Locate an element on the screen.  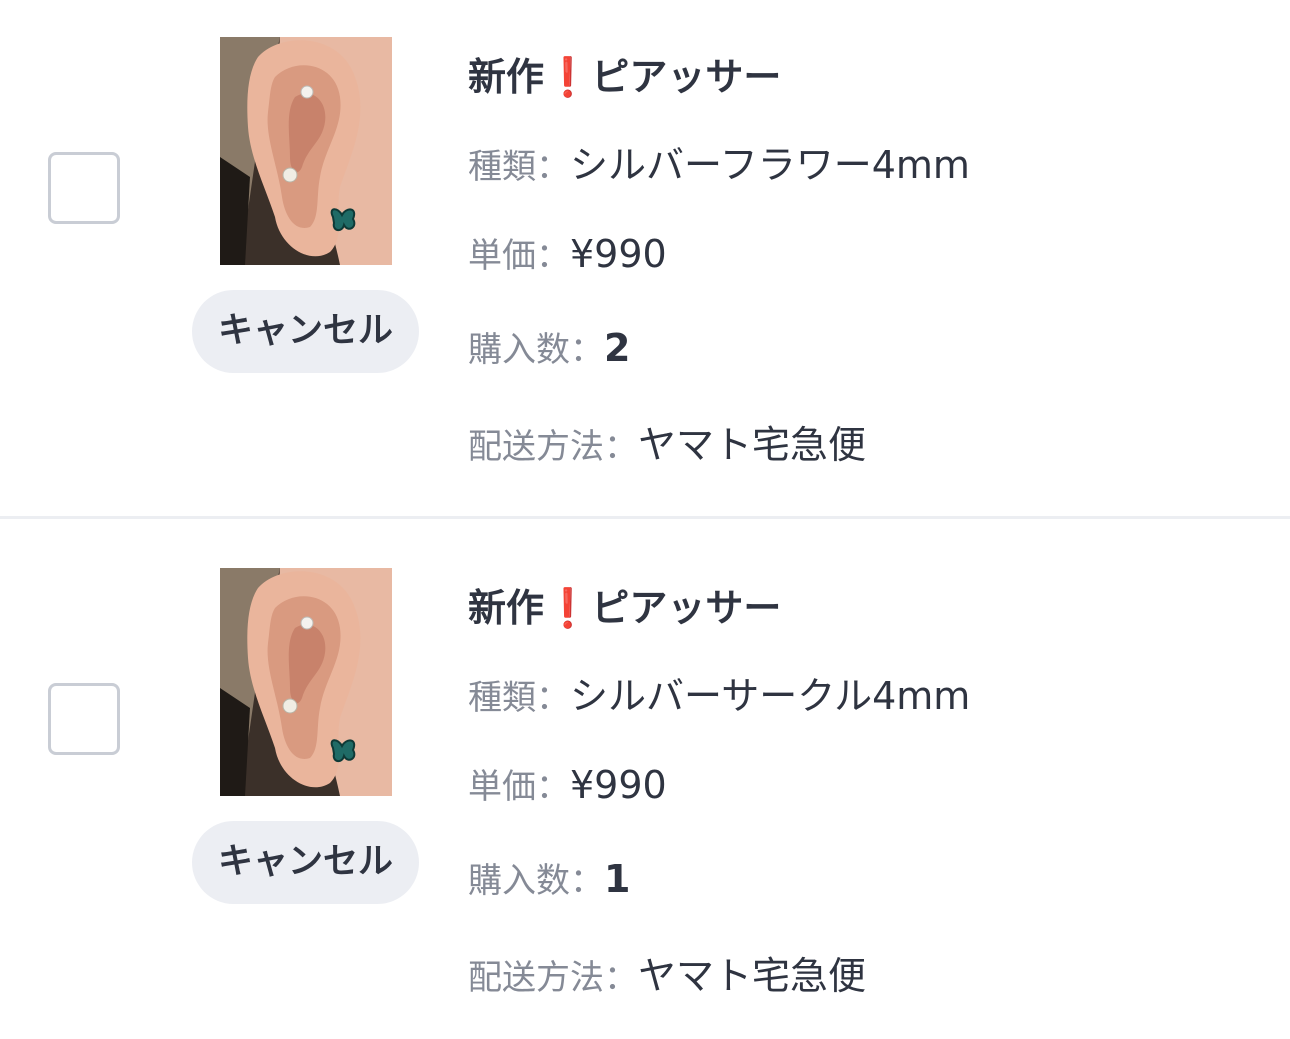
kind-row: 種類：シルバーサークル4mm is located at coordinates (719, 692).